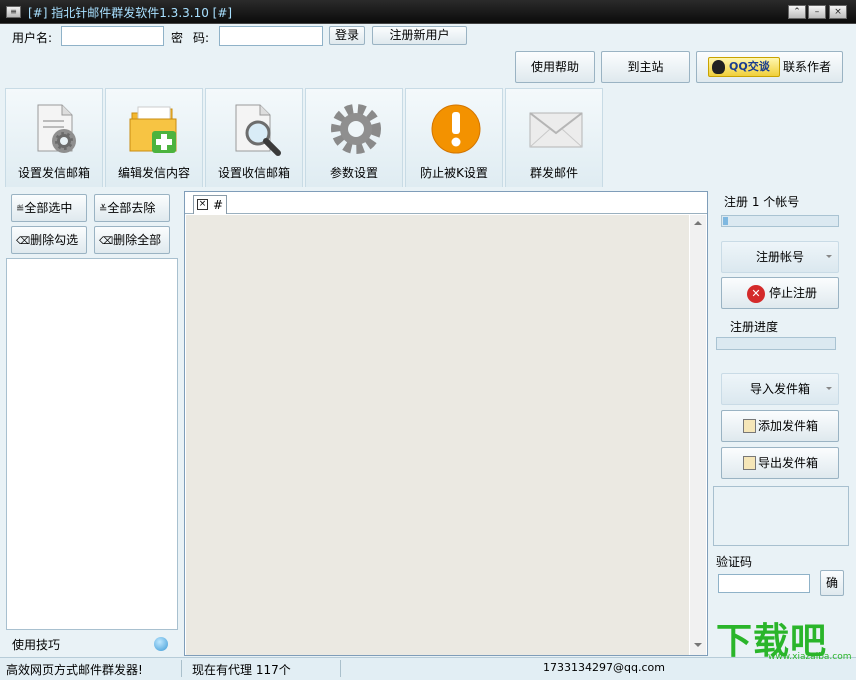 The width and height of the screenshot is (856, 680). Describe the element at coordinates (776, 343) in the screenshot. I see `register-progress-bar` at that location.